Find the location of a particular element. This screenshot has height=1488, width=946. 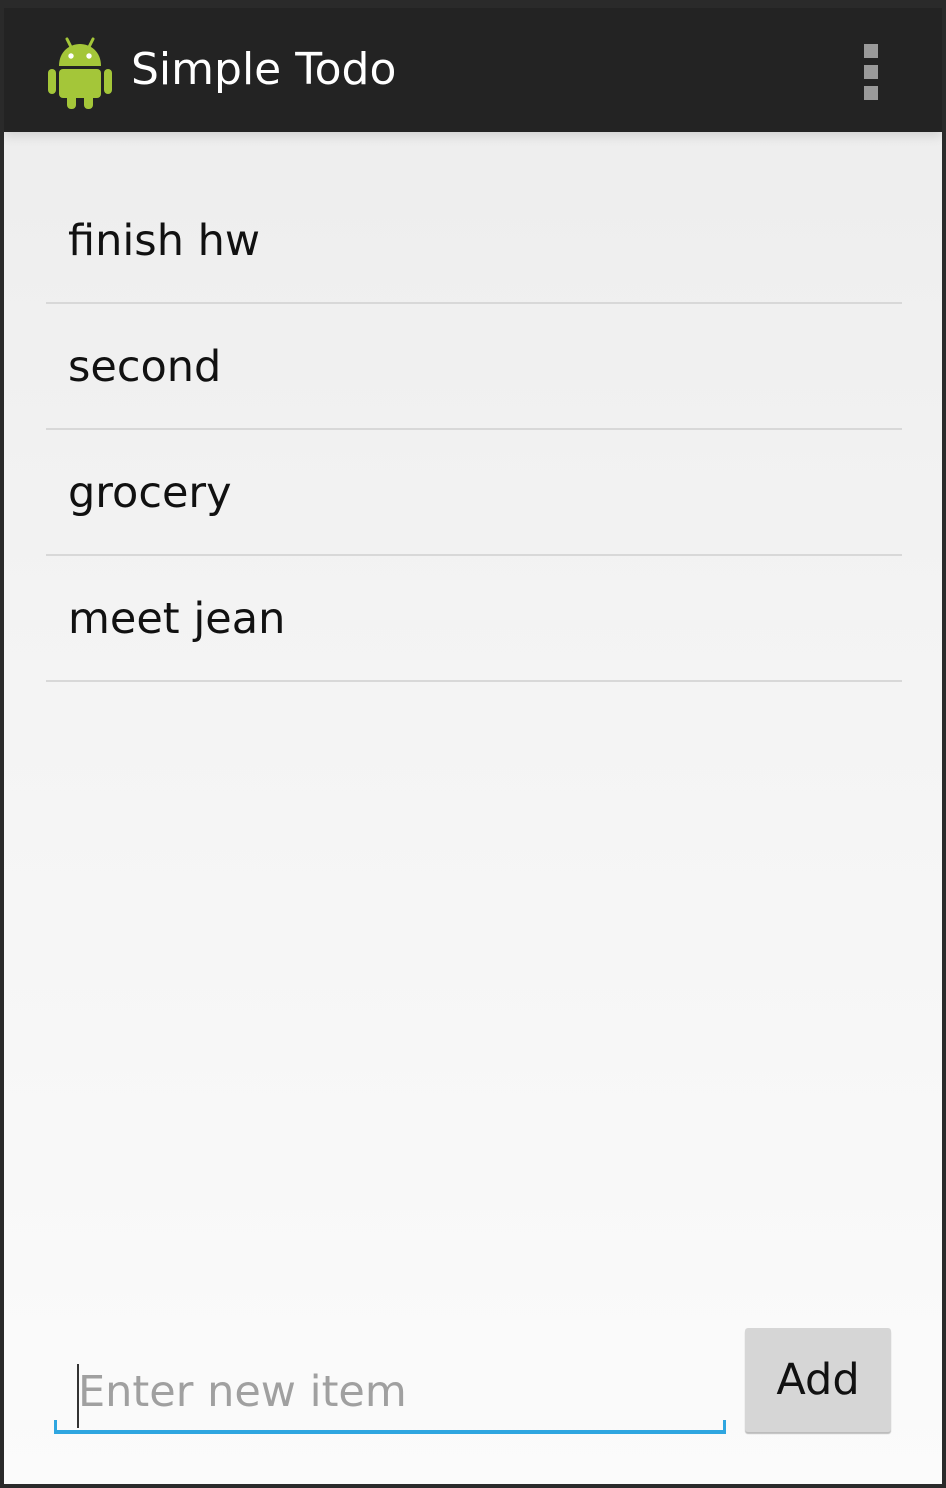

add-button: Add is located at coordinates (818, 1380).